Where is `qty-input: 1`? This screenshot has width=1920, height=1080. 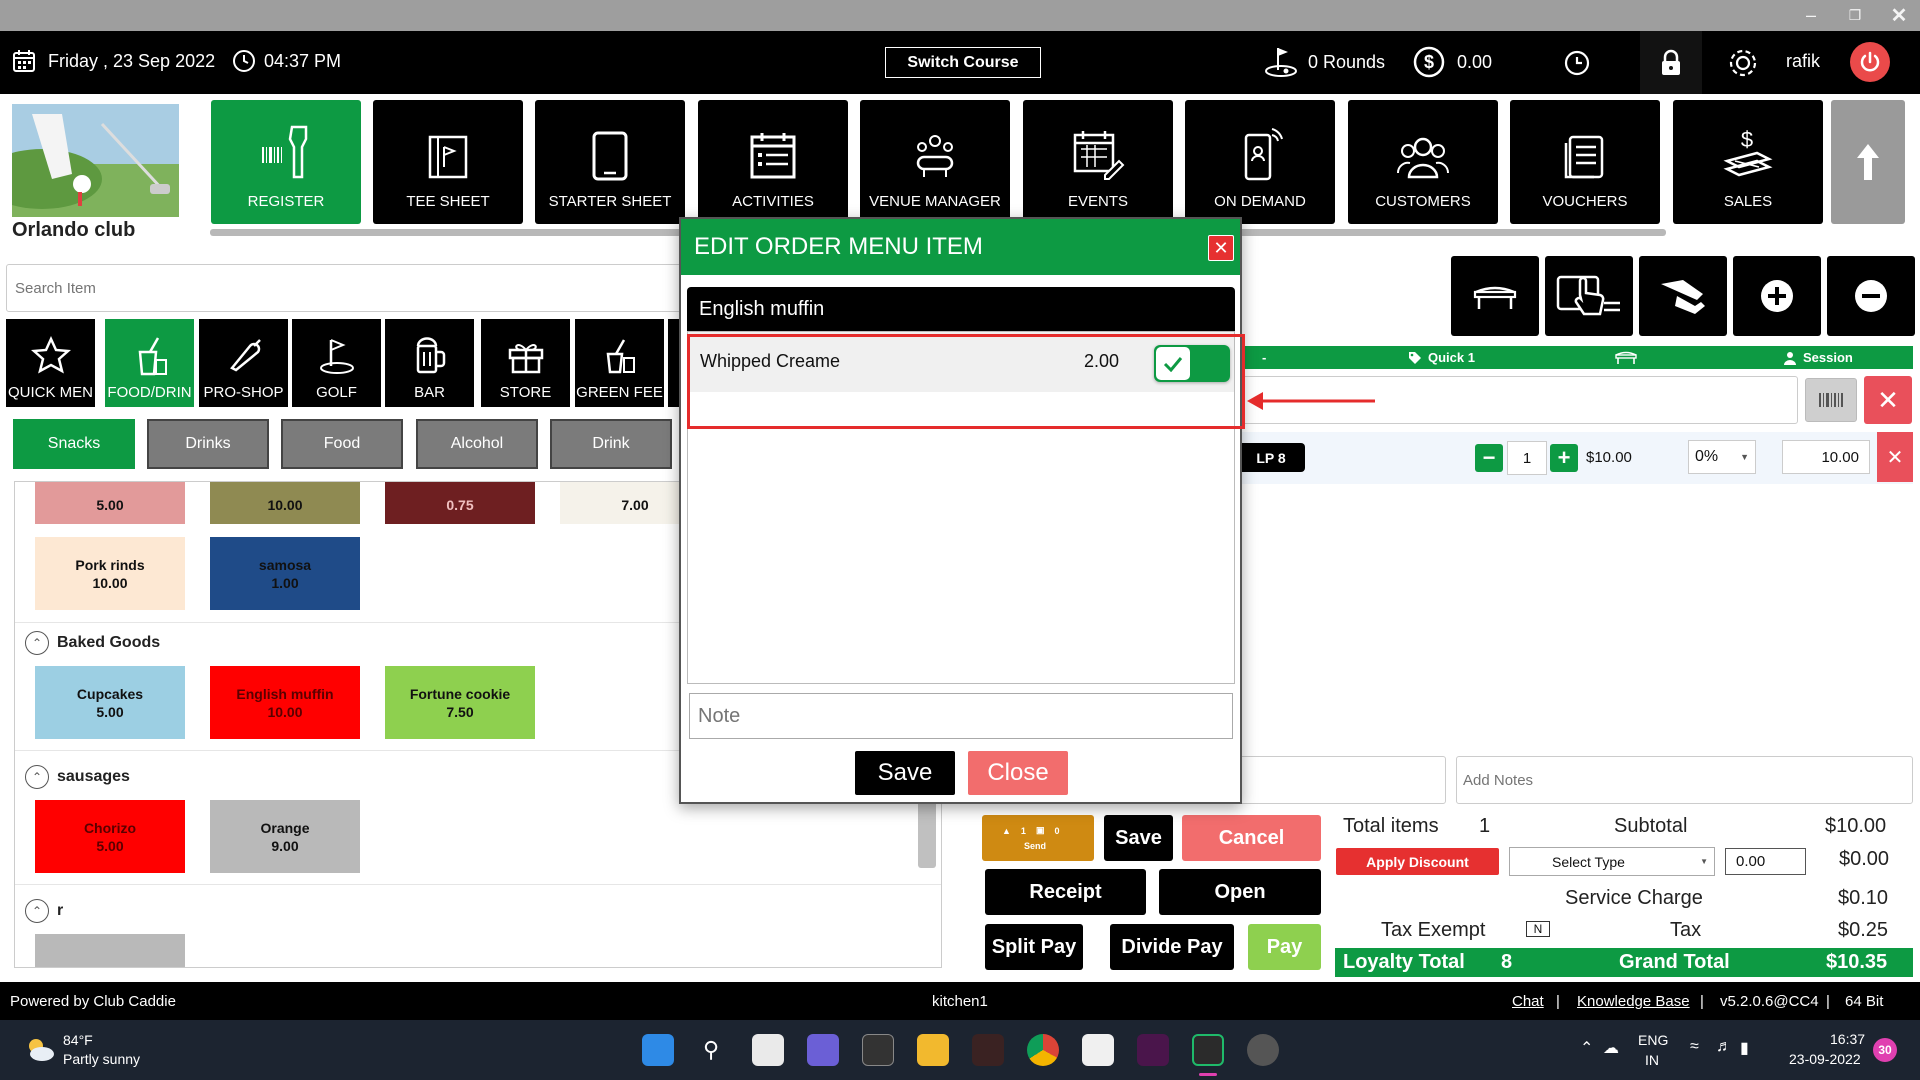
qty-input: 1 is located at coordinates (1527, 458).